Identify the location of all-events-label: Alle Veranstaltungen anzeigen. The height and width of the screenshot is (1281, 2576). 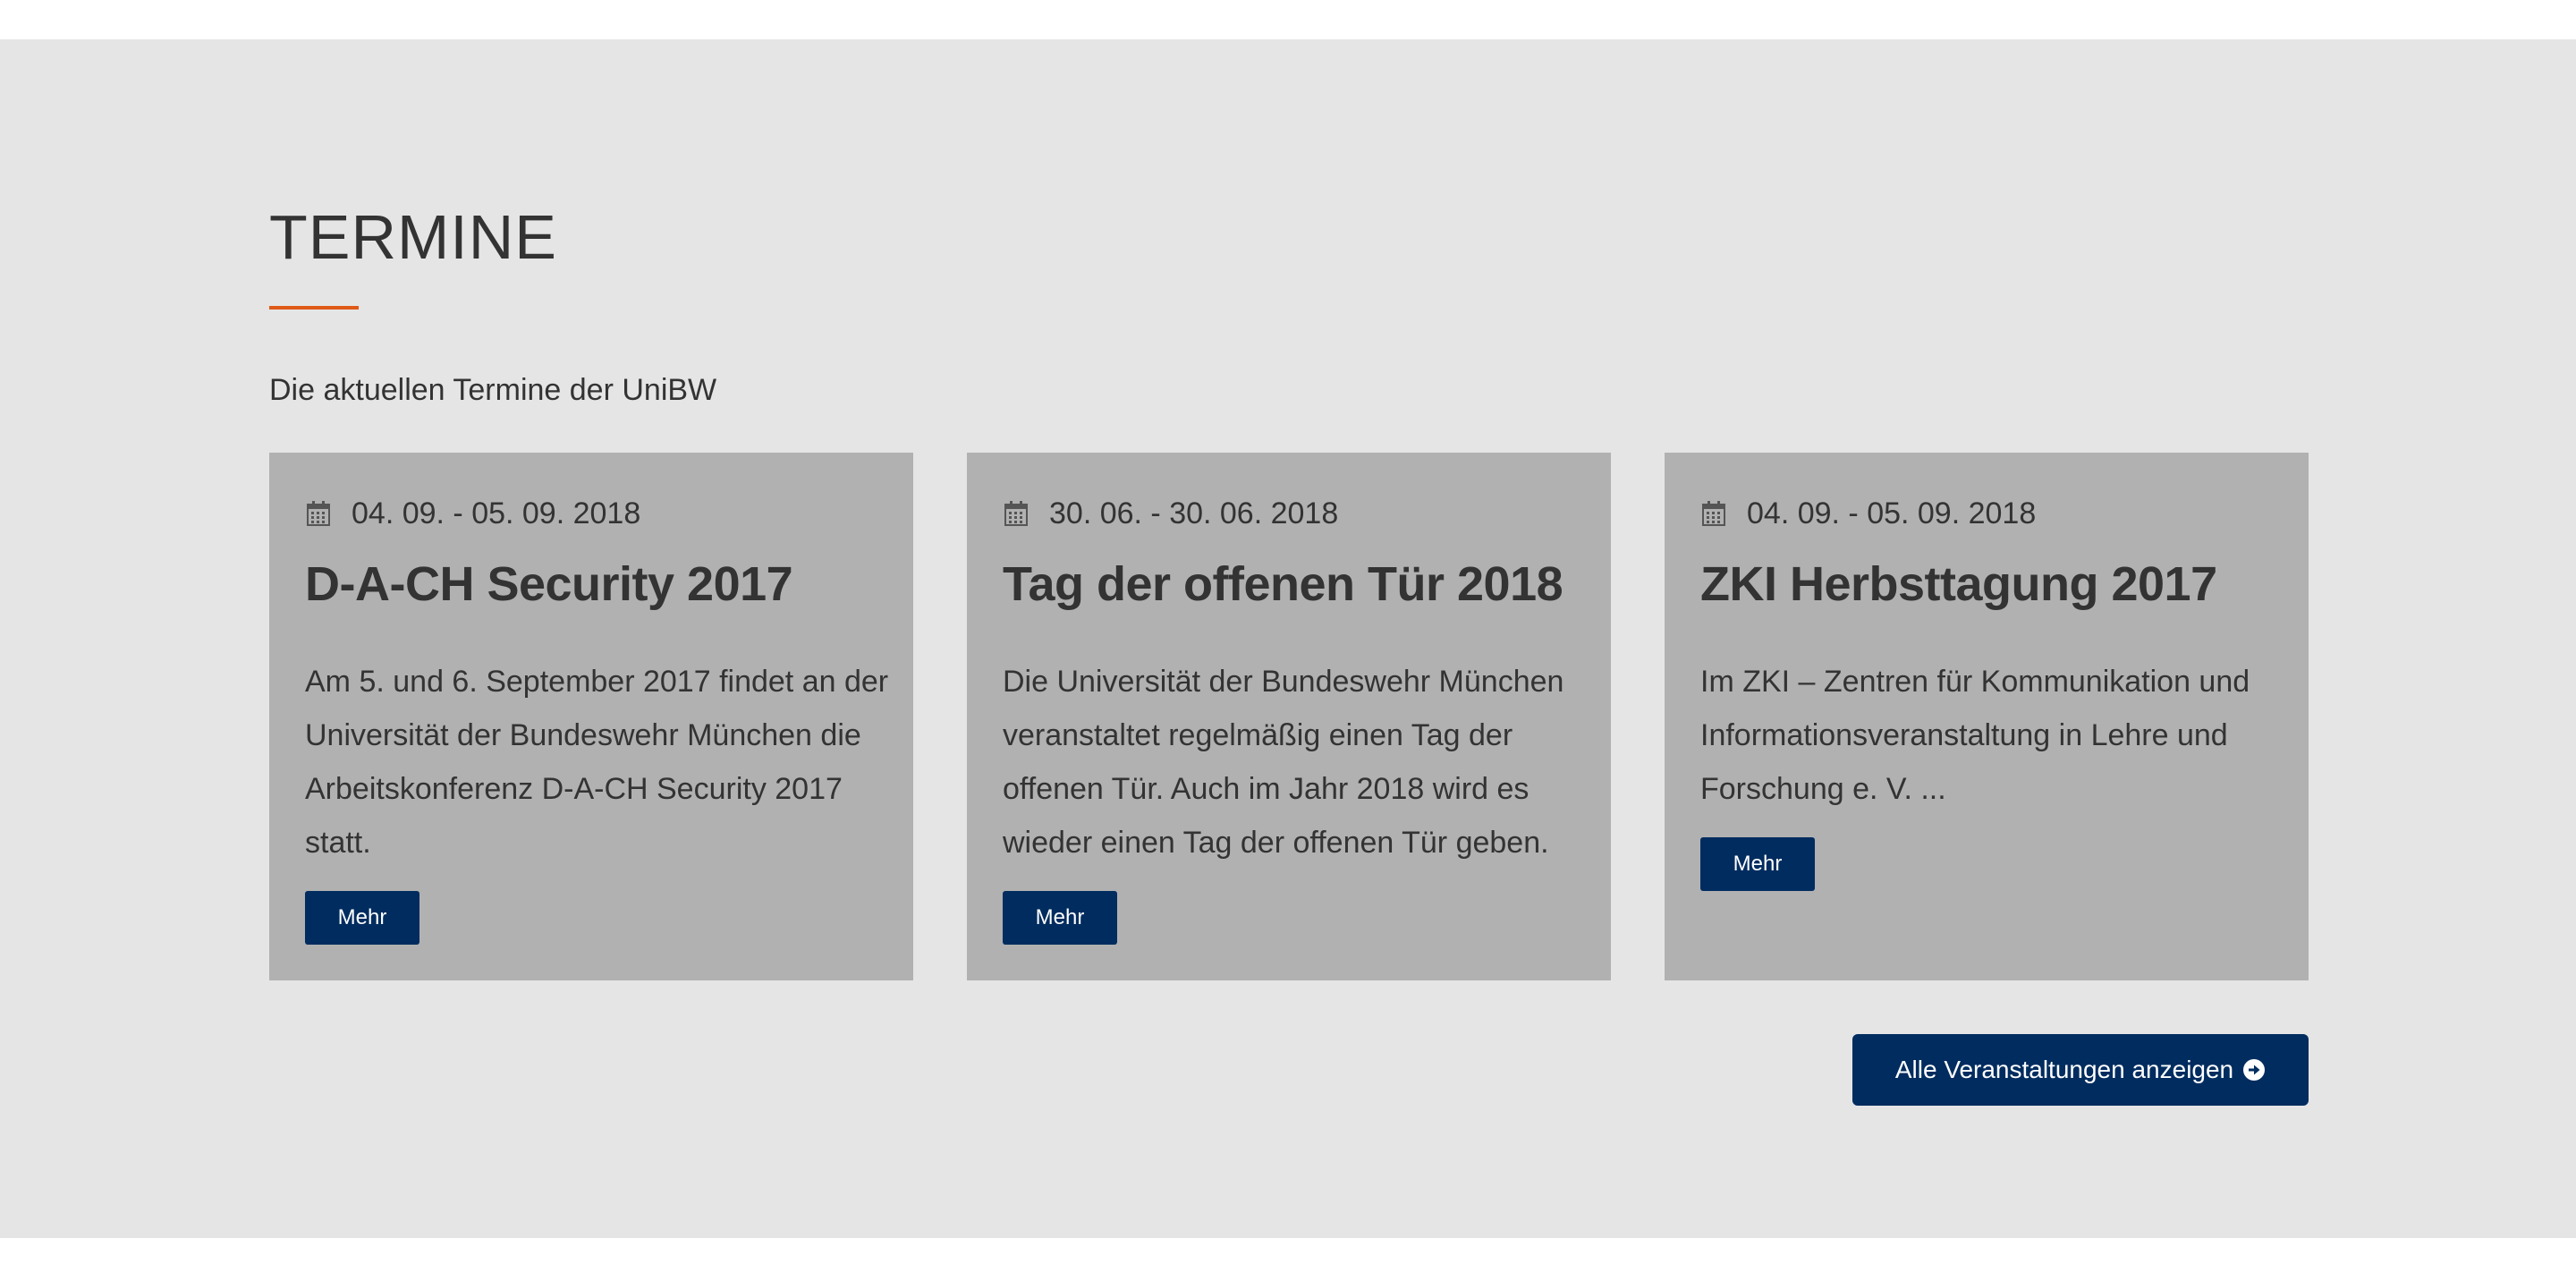
(2064, 1069).